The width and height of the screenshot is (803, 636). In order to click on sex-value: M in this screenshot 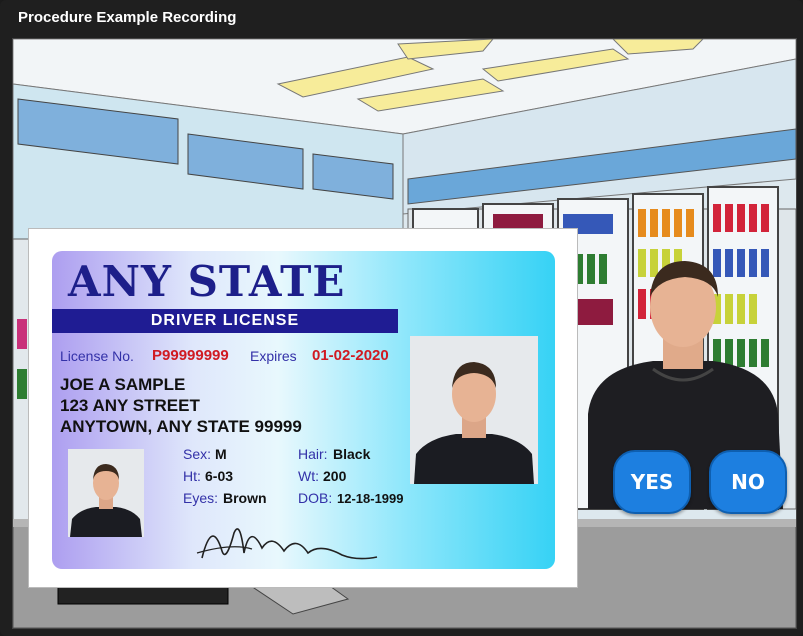, I will do `click(221, 454)`.